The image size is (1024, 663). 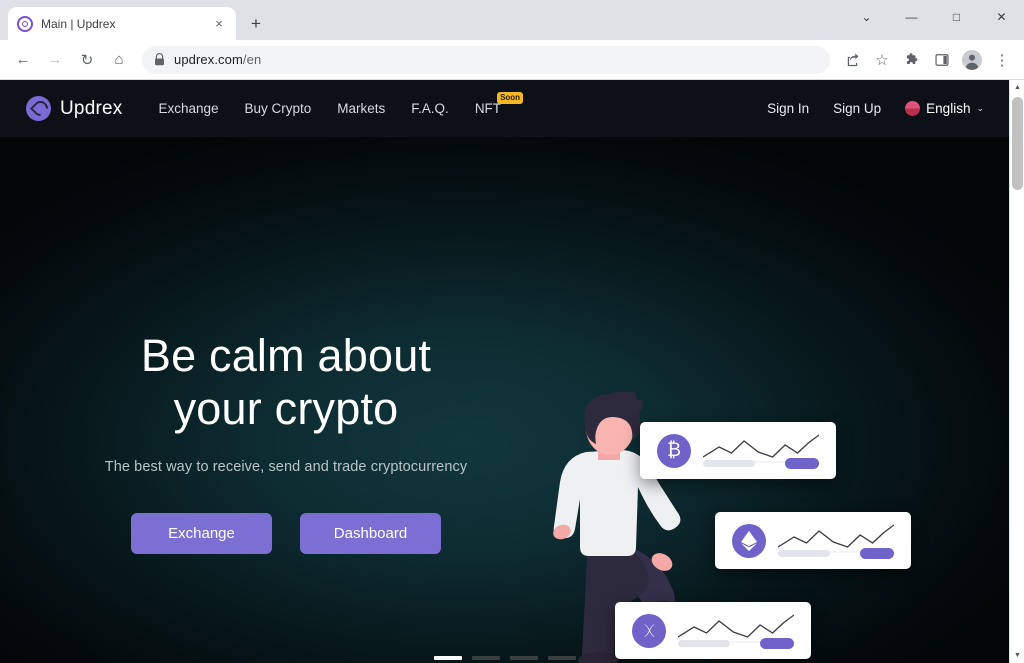 What do you see at coordinates (201, 534) in the screenshot?
I see `exchange-button: Exchange` at bounding box center [201, 534].